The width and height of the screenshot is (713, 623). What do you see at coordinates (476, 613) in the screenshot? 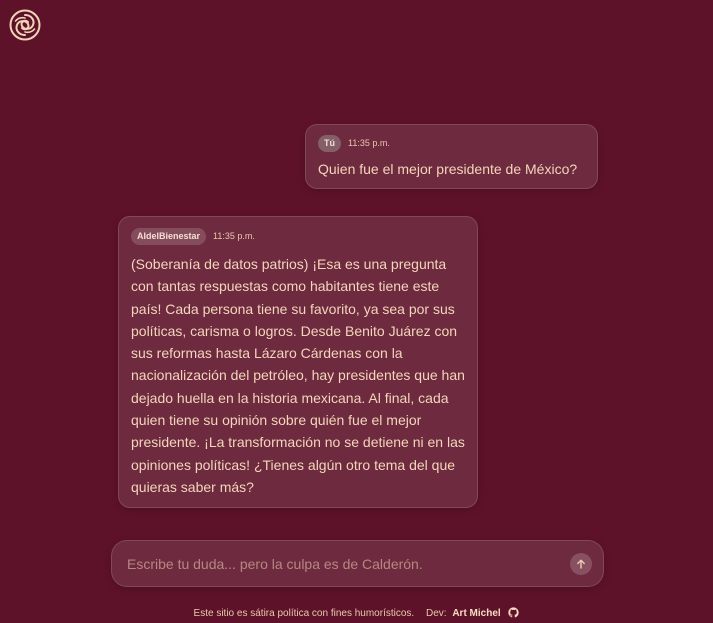
I see `dev-name-link: Art Michel` at bounding box center [476, 613].